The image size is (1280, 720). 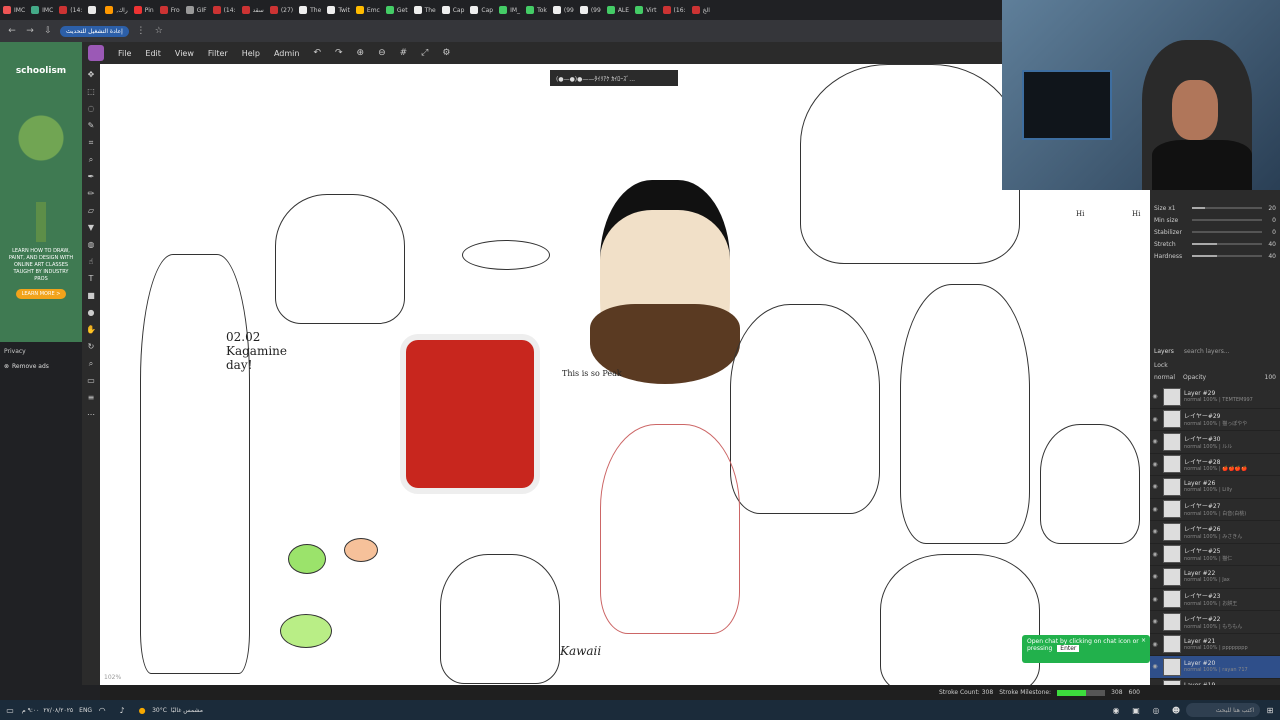 What do you see at coordinates (1215, 532) in the screenshot?
I see `layer-row: ◉ レイヤー#26 normal 100% | みさきん` at bounding box center [1215, 532].